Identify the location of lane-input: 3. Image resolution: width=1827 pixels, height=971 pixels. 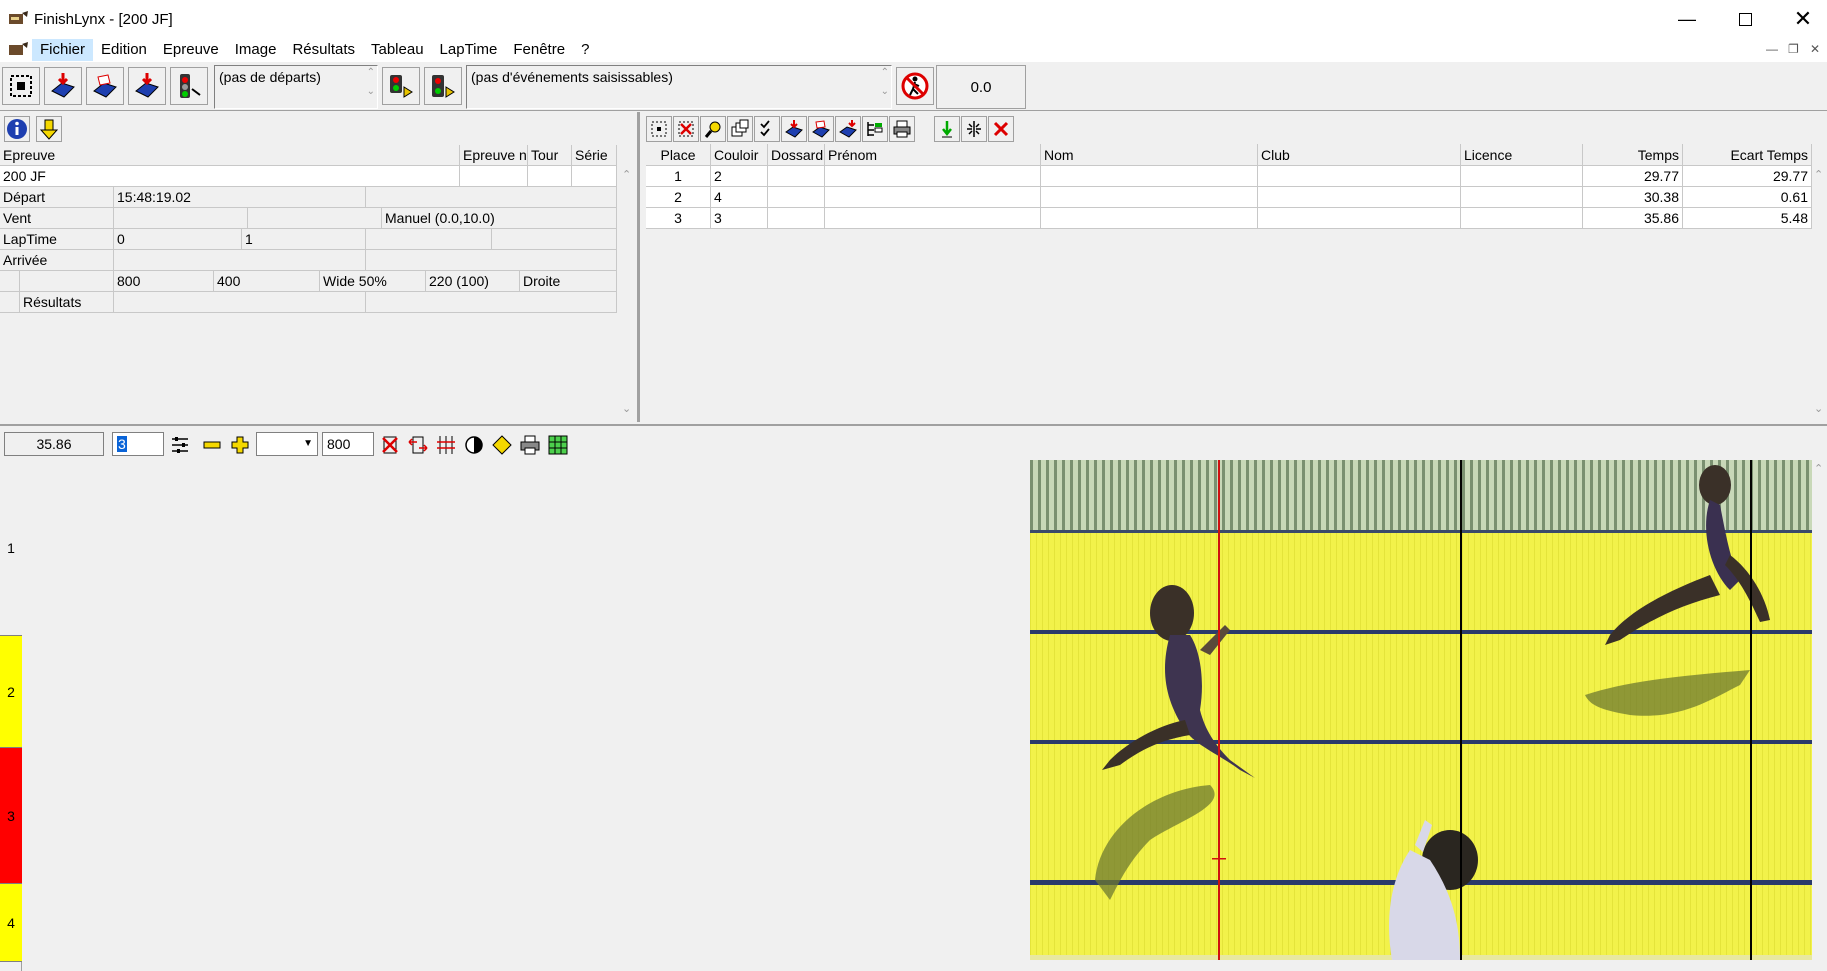
(138, 444).